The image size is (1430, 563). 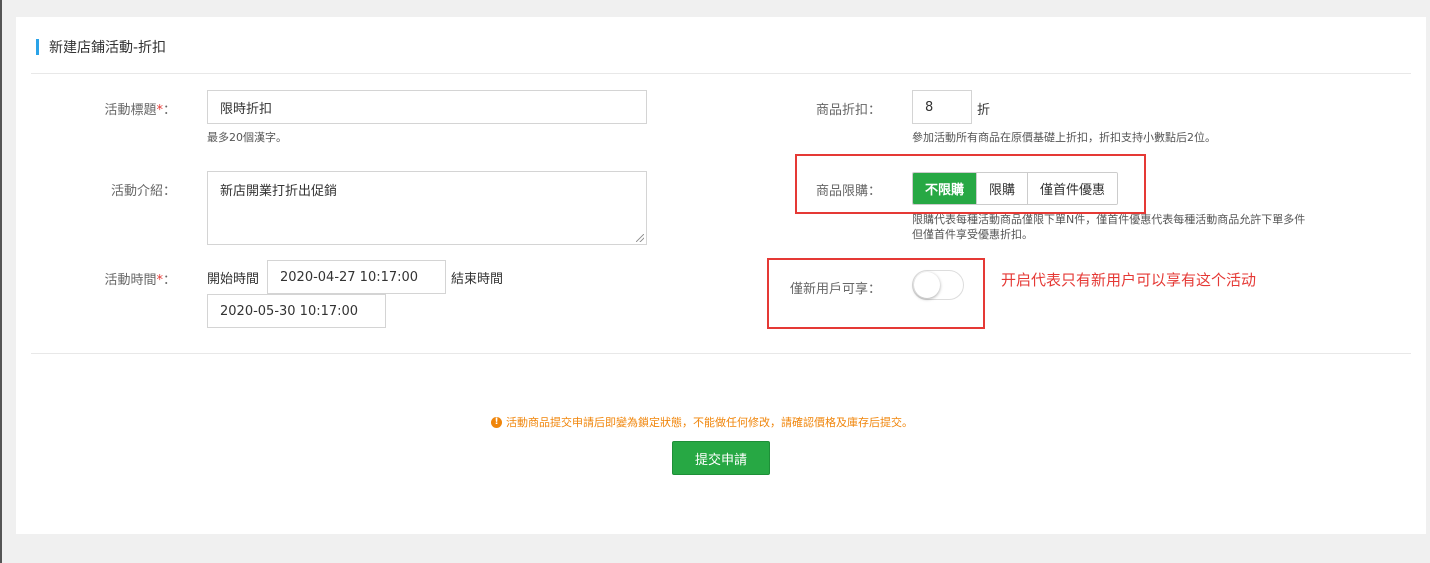 What do you see at coordinates (721, 73) in the screenshot?
I see `header-divider` at bounding box center [721, 73].